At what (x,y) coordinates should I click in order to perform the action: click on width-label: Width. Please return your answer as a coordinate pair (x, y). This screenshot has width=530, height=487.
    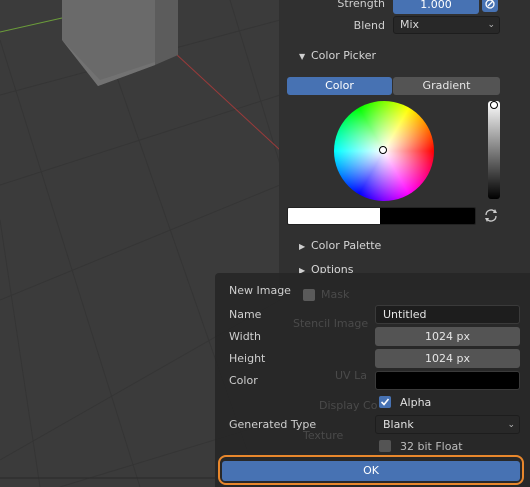
    Looking at the image, I should click on (245, 336).